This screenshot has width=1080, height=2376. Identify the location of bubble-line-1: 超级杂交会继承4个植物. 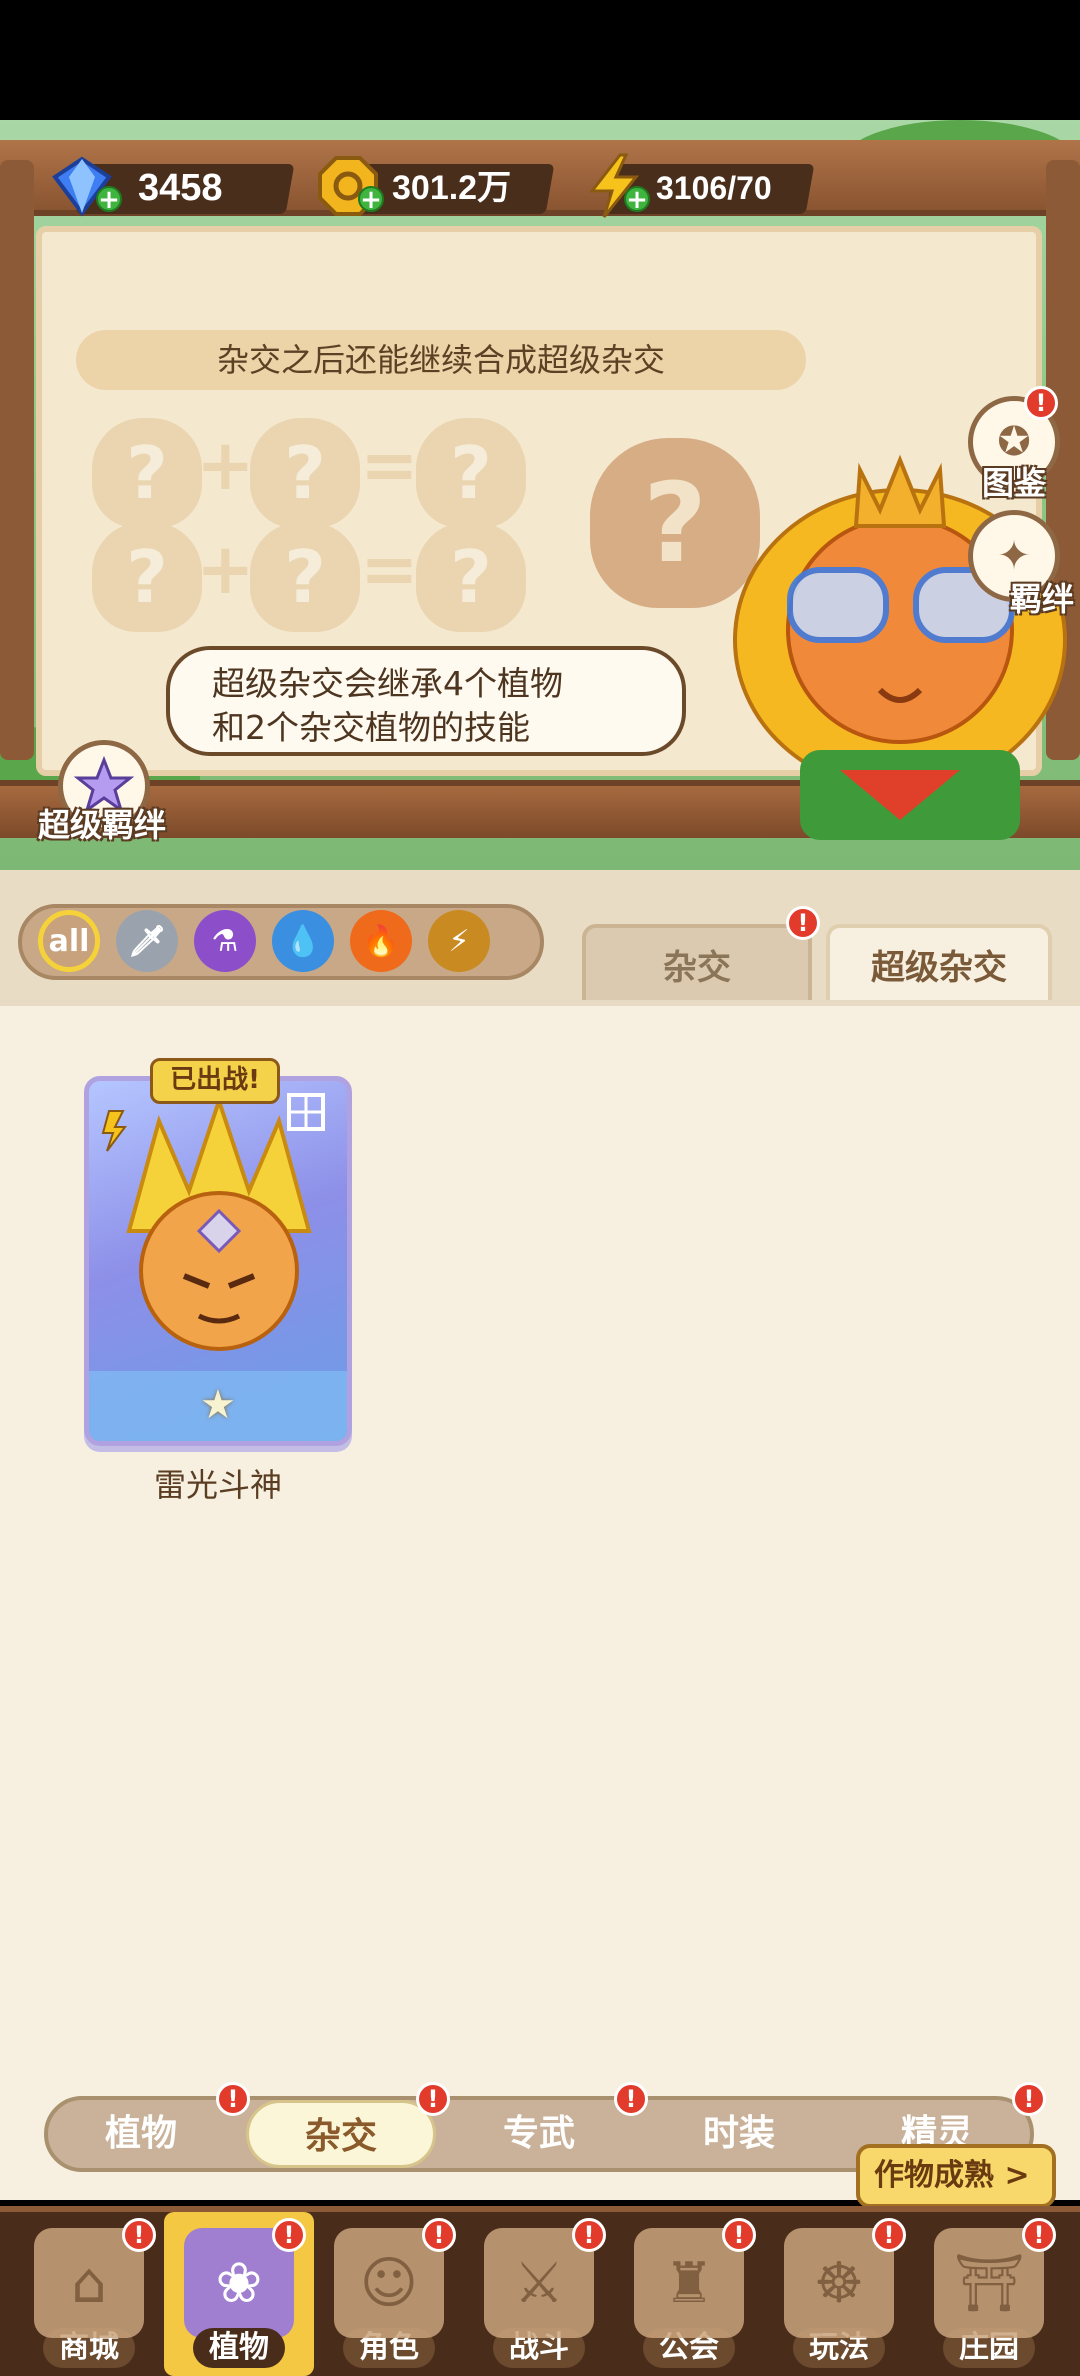
(387, 683).